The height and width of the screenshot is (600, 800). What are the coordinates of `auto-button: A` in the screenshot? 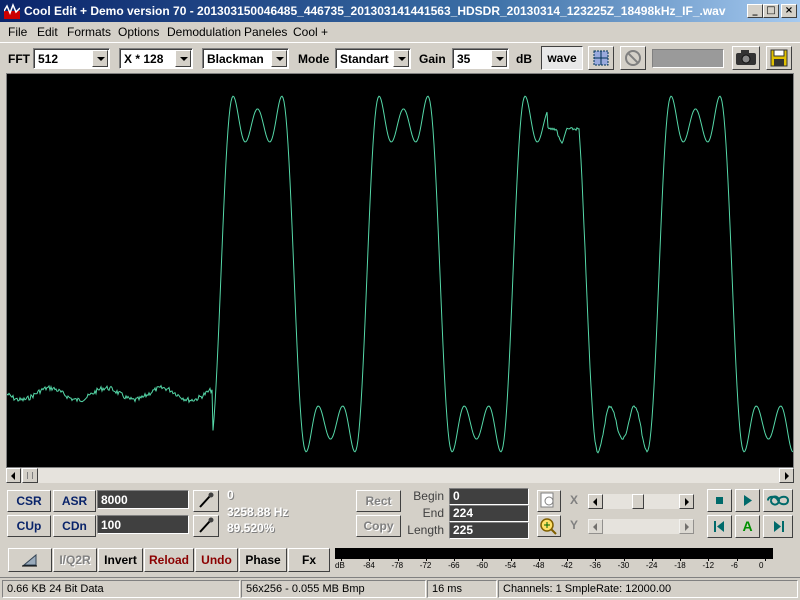 It's located at (747, 526).